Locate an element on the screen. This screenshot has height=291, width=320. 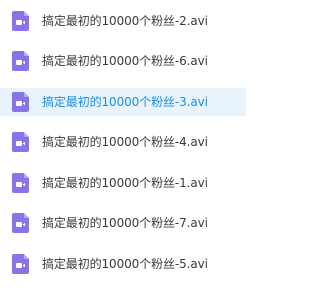
file-row-selected: 搞定最初的10000个粉丝-3.avi is located at coordinates (123, 102).